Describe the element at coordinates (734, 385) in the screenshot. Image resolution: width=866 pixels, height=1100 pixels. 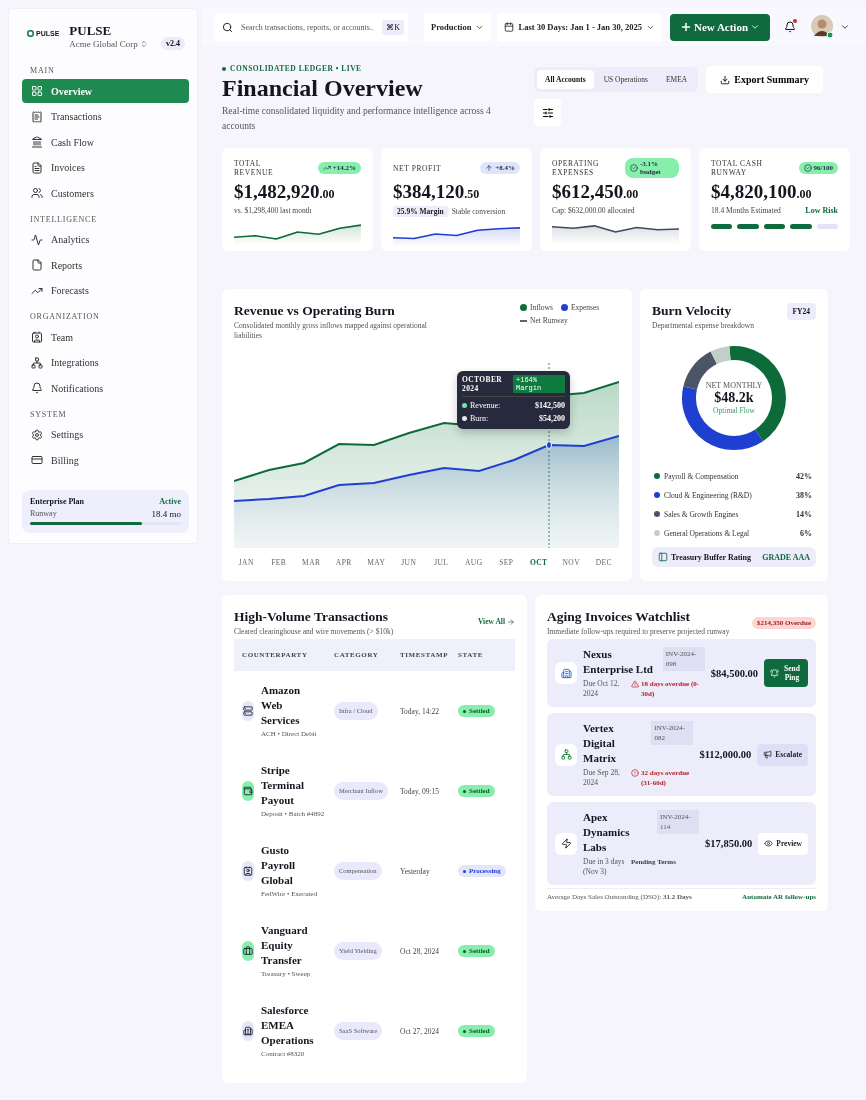
I see `center-label: NET MONTHLY` at that location.